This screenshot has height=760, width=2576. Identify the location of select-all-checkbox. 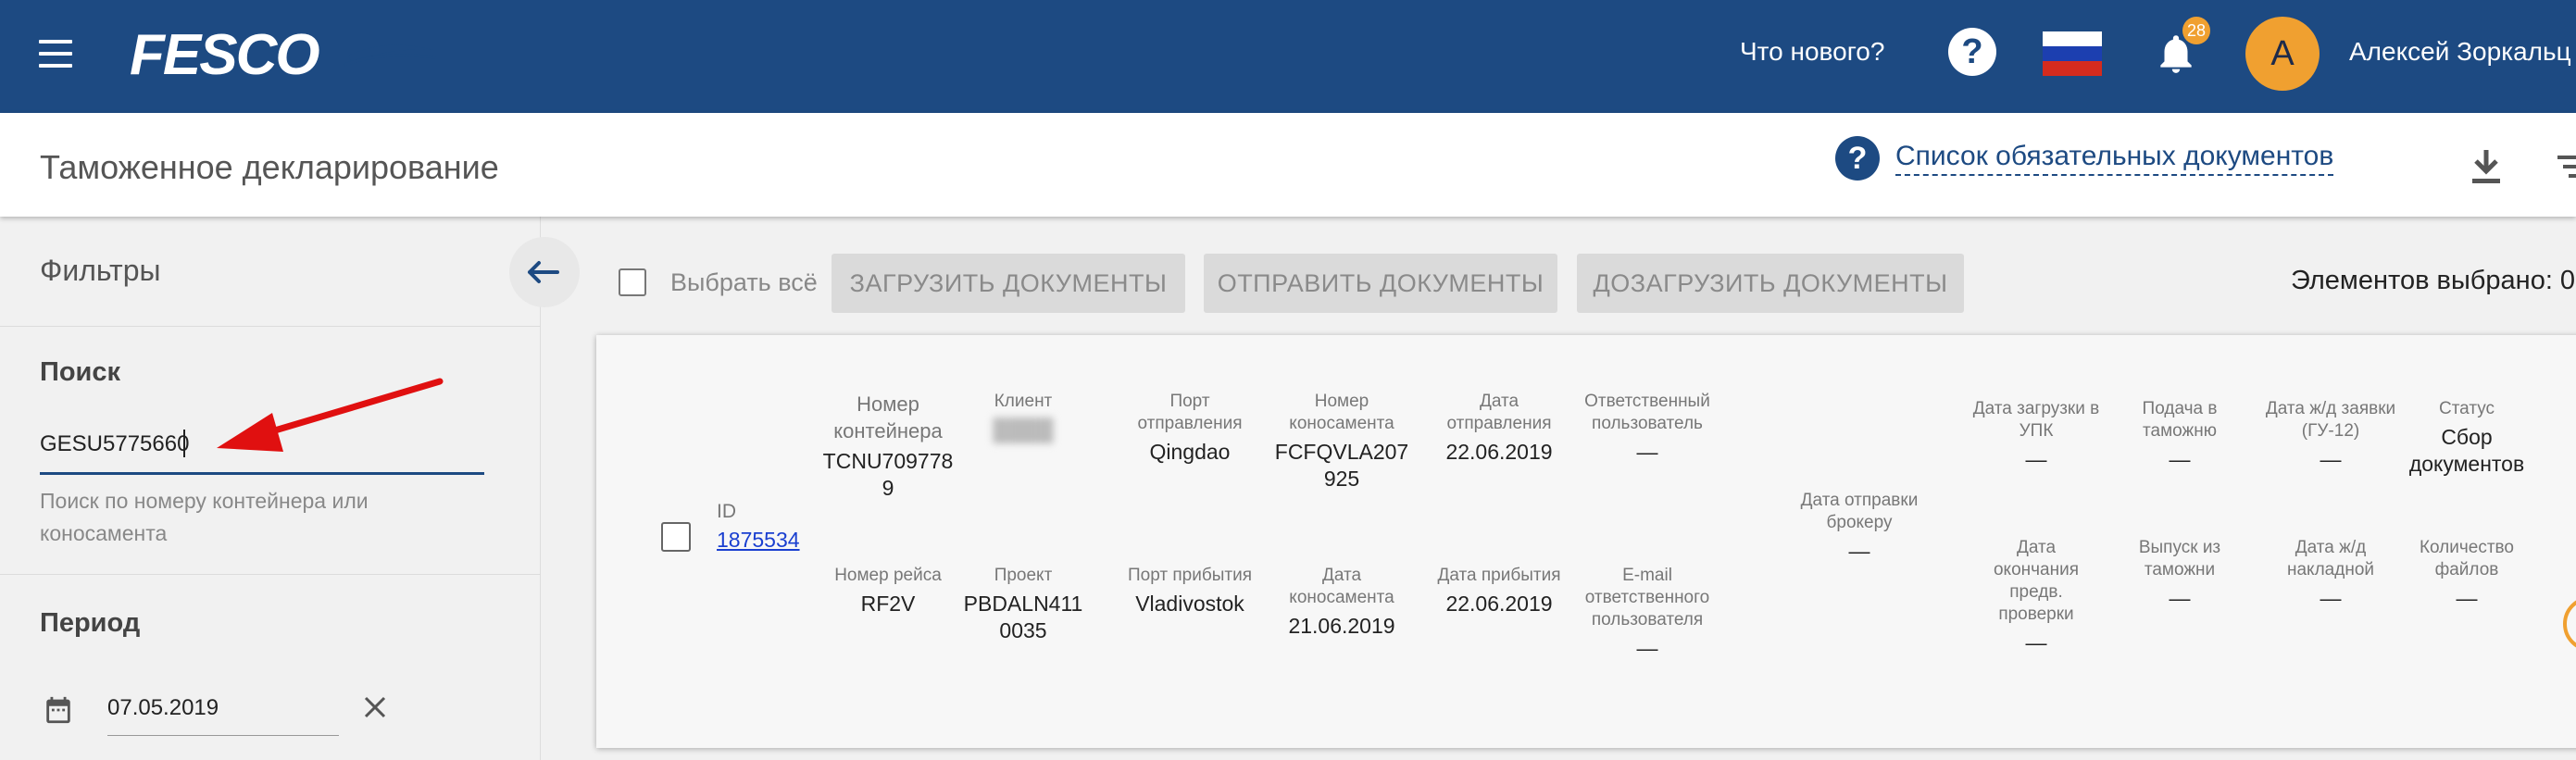
(633, 282).